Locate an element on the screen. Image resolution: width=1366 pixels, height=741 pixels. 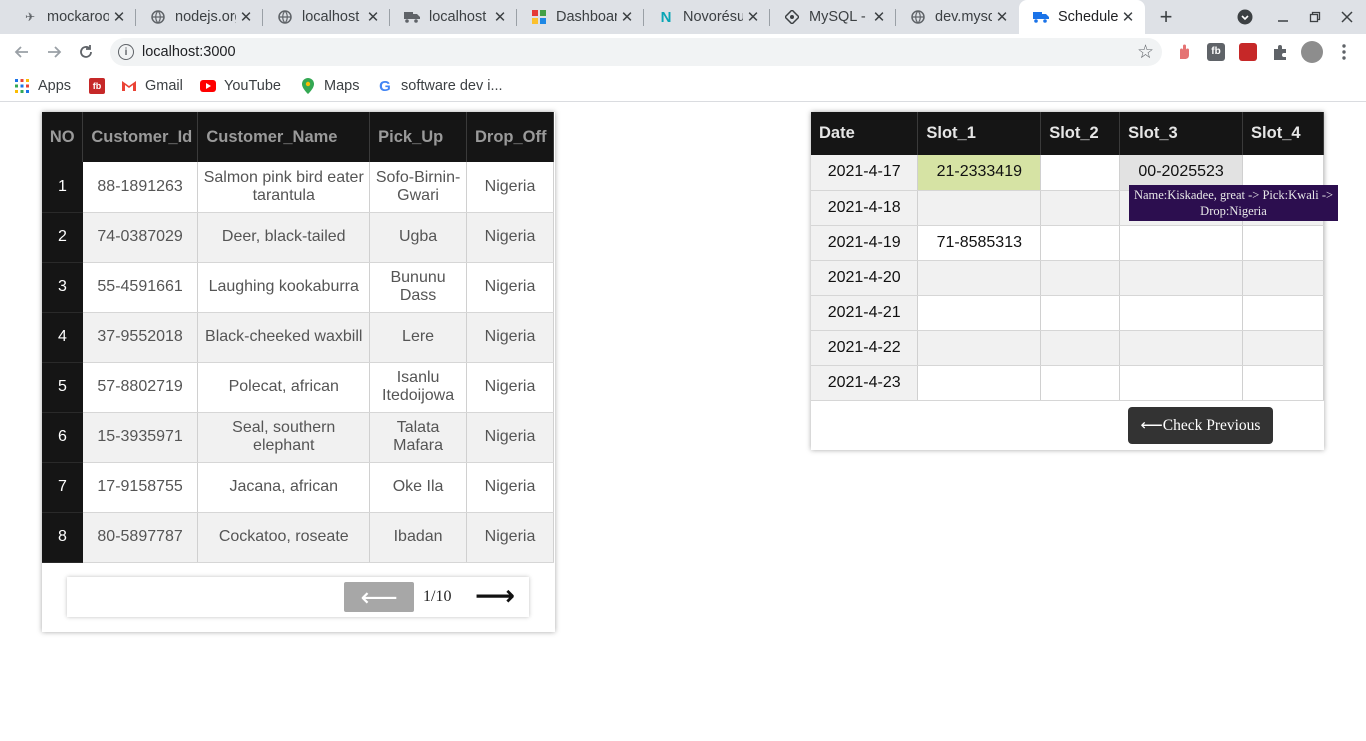
back-icon is located at coordinates (22, 52).